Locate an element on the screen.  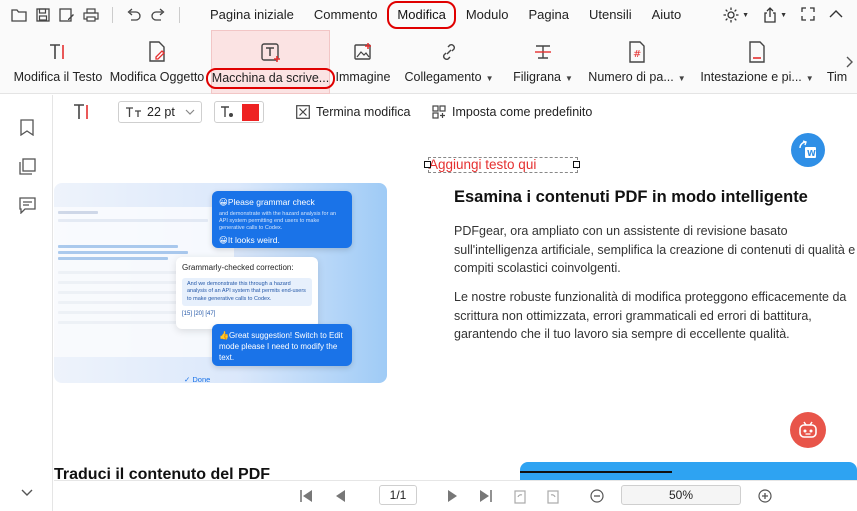
convert-to-word-button: W is located at coordinates (808, 150).